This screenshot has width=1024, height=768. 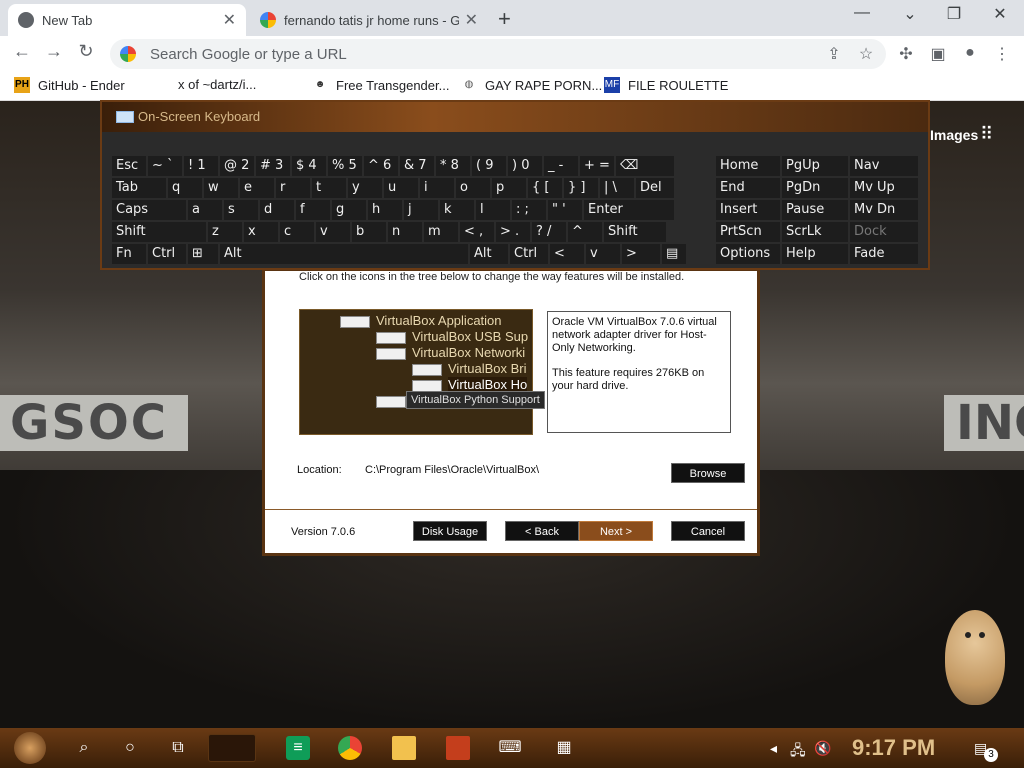 I want to click on bookmark-github: PH GitHub - Ender, so click(x=69, y=85).